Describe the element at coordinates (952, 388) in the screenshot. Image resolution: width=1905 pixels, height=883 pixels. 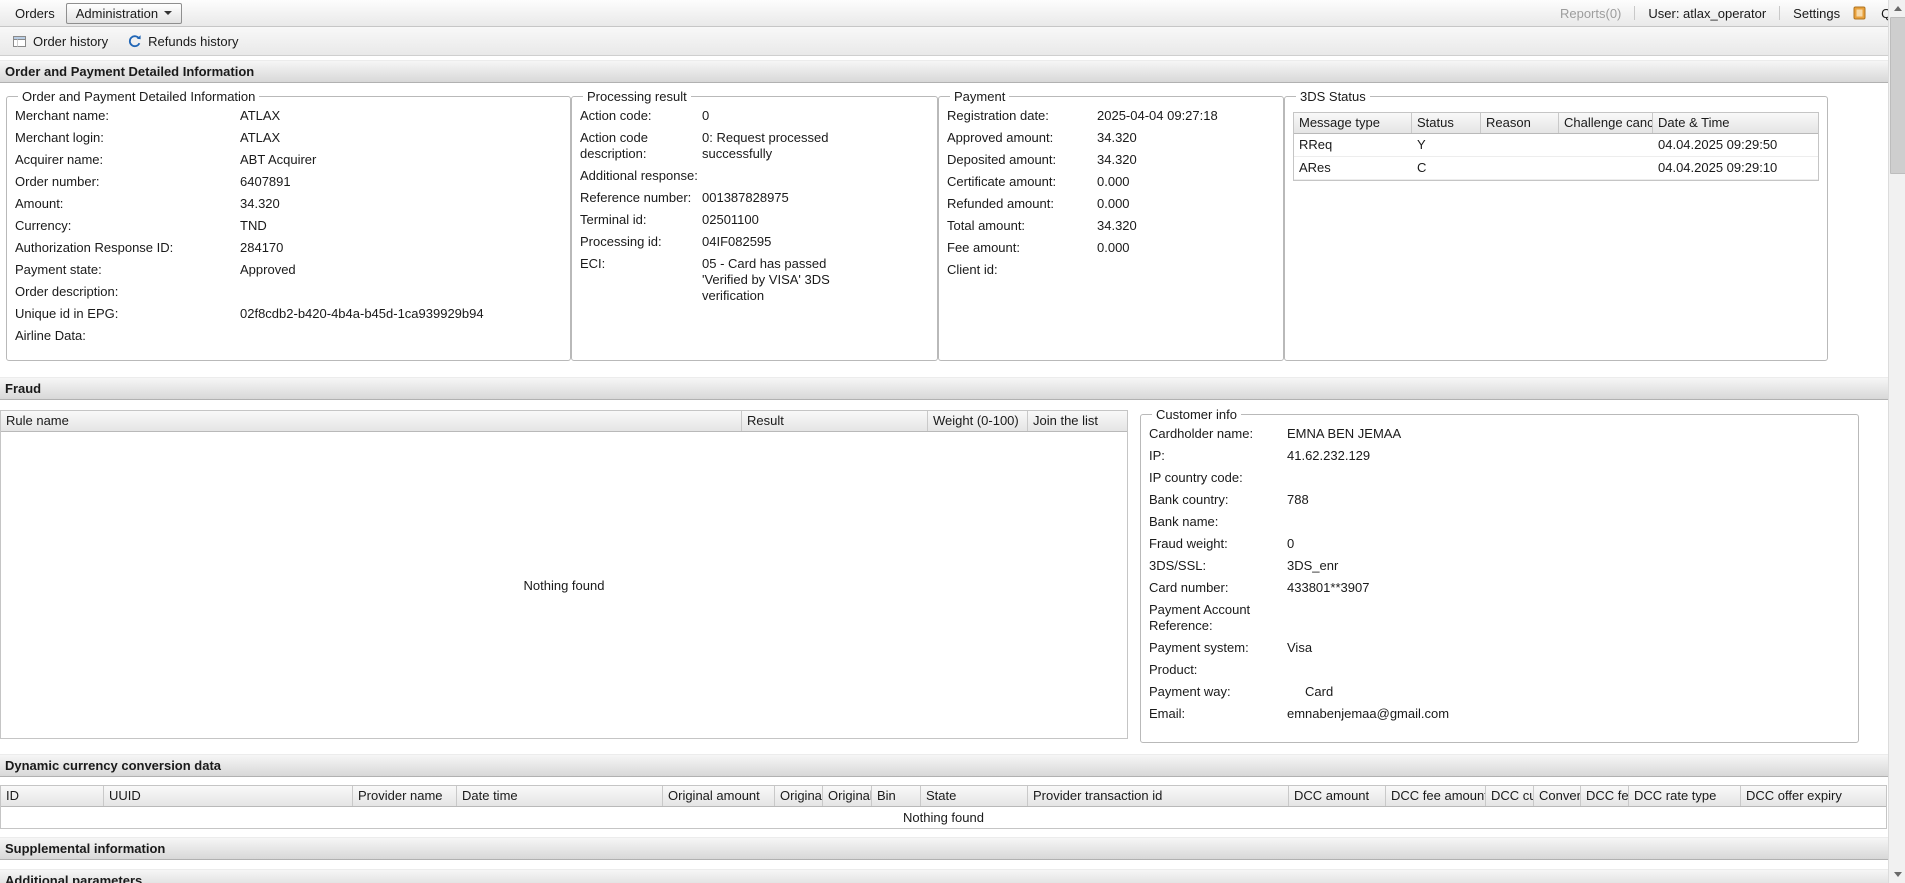
I see `section-header-fraud: Fraud` at that location.